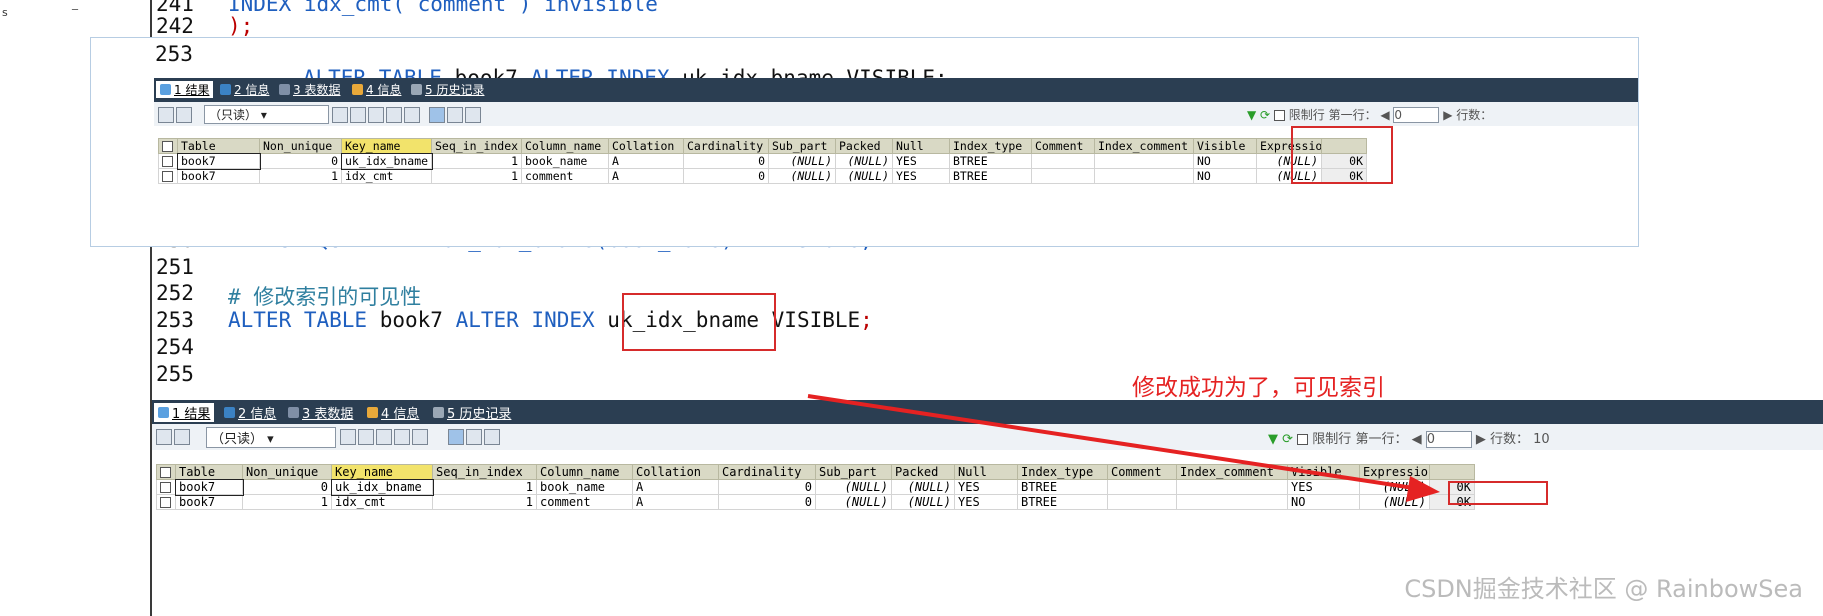 The width and height of the screenshot is (1823, 616). I want to click on watermark: CSDN掘金技术社区 @ RainbowSea, so click(1603, 589).